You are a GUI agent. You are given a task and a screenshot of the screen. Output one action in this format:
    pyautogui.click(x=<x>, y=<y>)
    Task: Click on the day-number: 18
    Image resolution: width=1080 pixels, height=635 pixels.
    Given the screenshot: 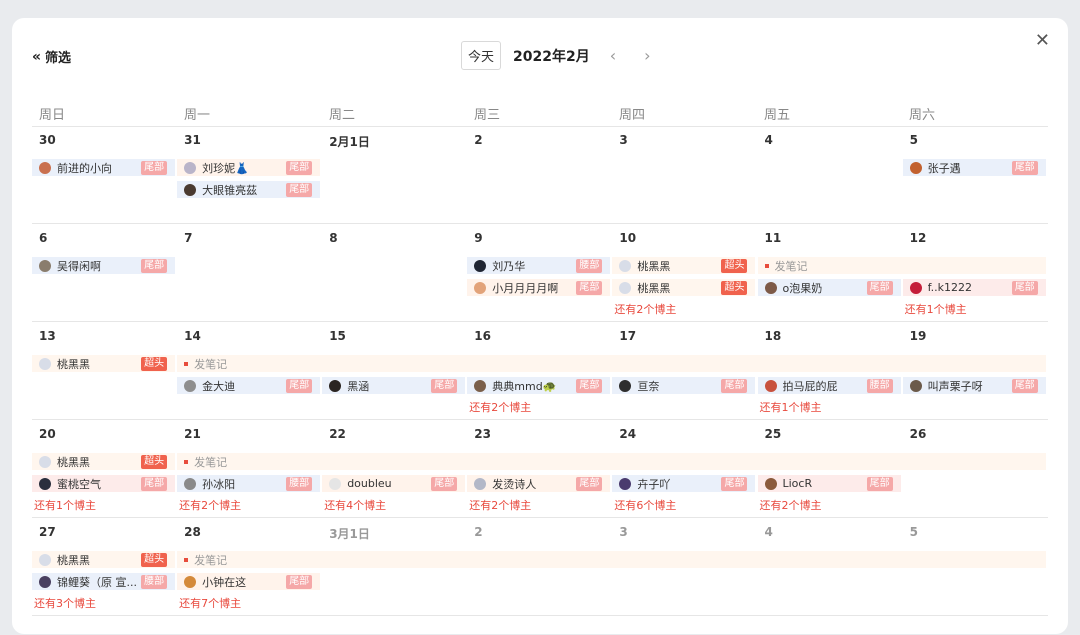 What is the action you would take?
    pyautogui.click(x=773, y=336)
    